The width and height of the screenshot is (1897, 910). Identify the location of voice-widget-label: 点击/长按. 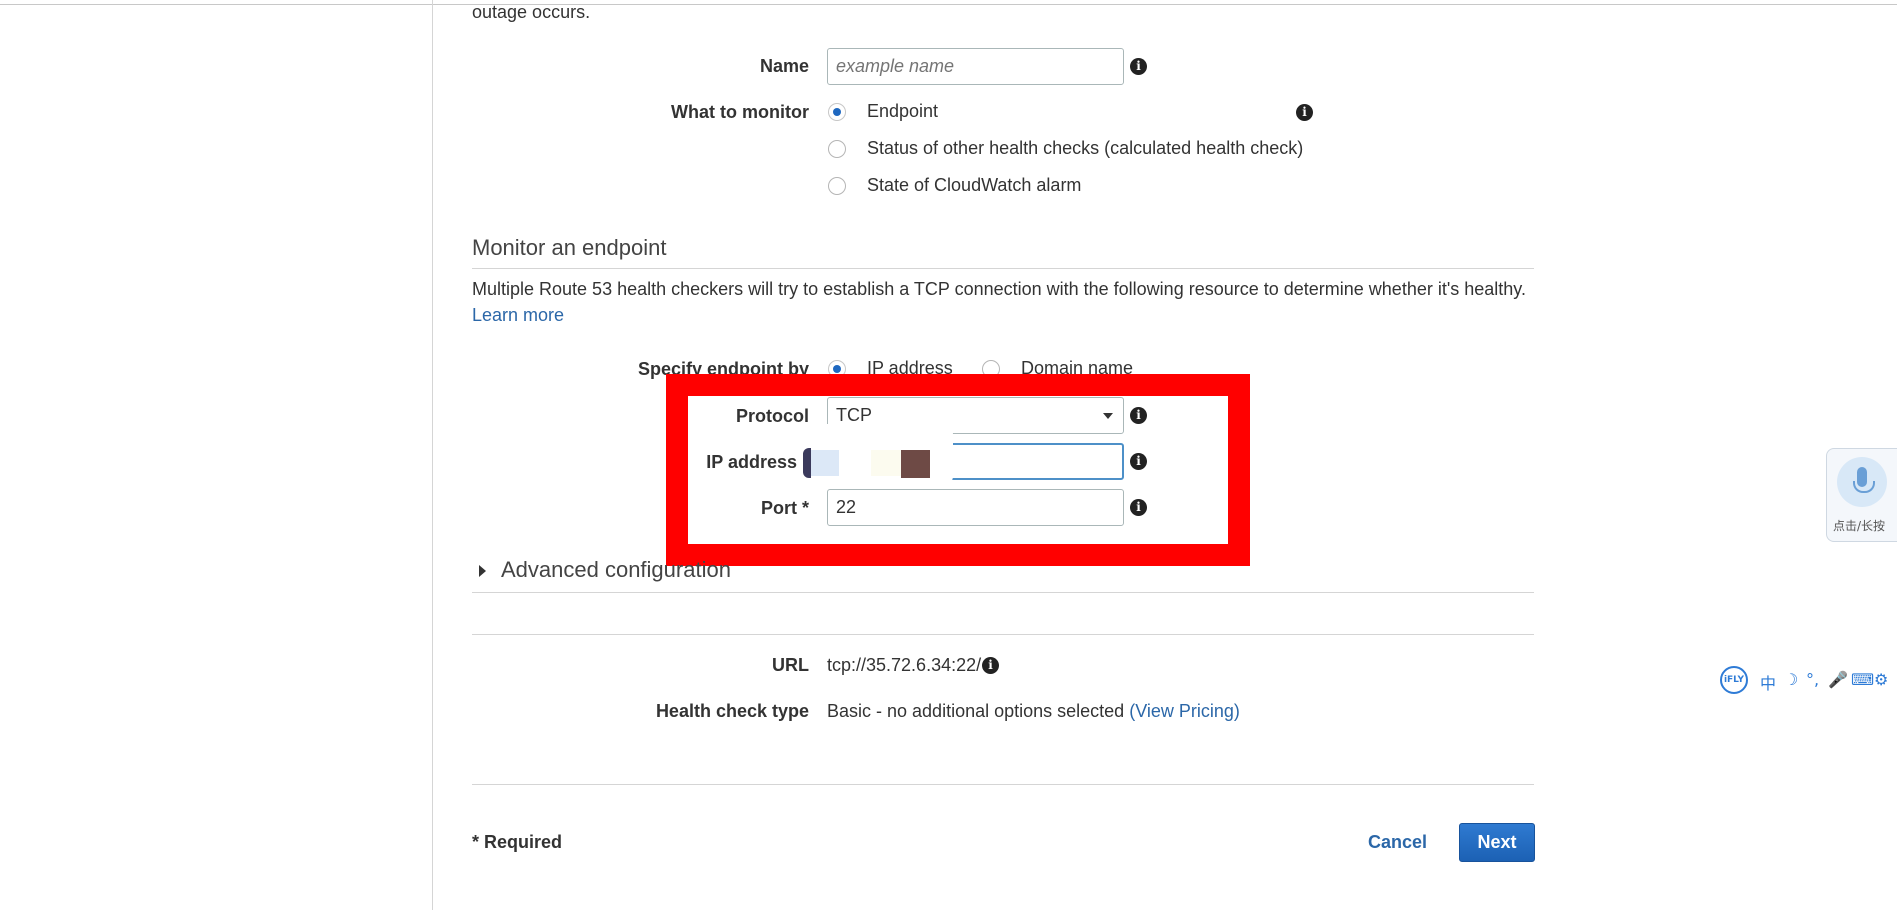
(1859, 526).